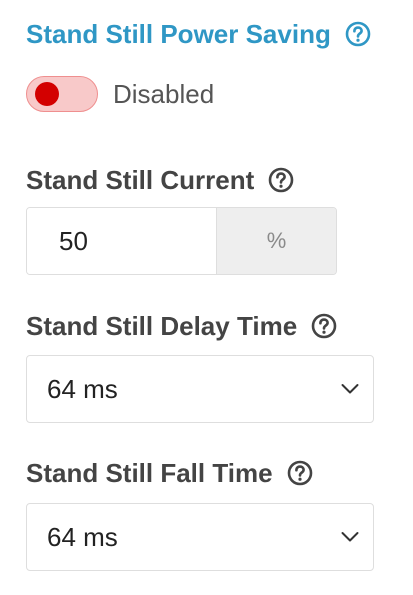 Image resolution: width=413 pixels, height=595 pixels. What do you see at coordinates (164, 93) in the screenshot?
I see `power-saving-status-label: Disabled` at bounding box center [164, 93].